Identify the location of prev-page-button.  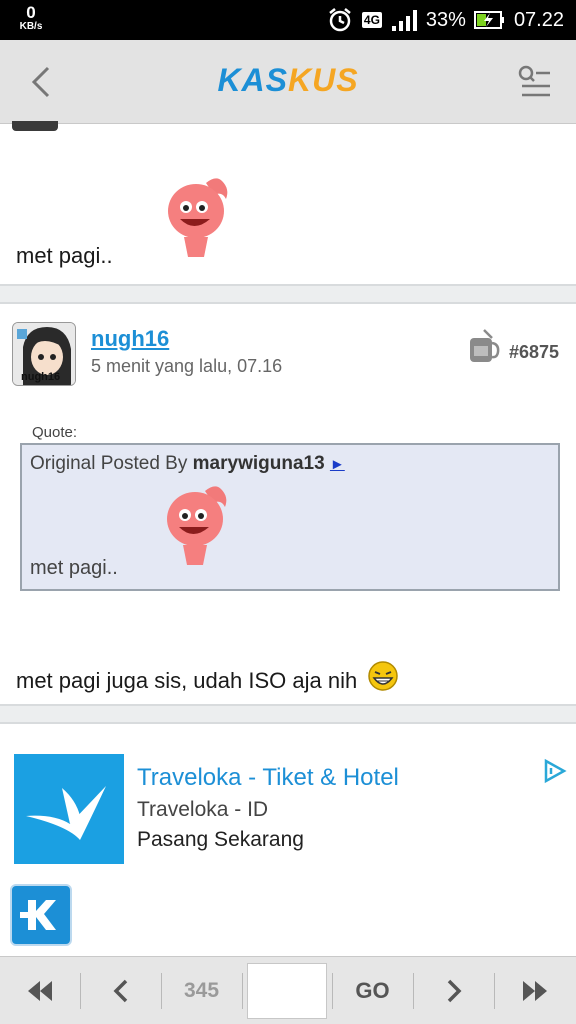
(120, 990).